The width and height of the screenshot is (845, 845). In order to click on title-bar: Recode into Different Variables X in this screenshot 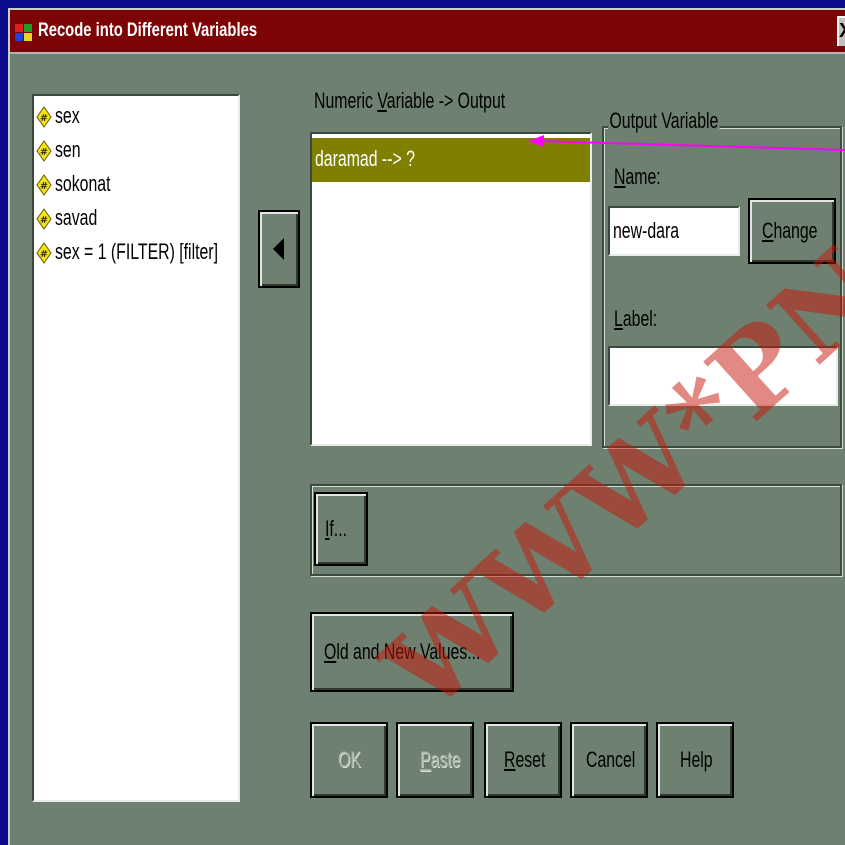, I will do `click(427, 32)`.